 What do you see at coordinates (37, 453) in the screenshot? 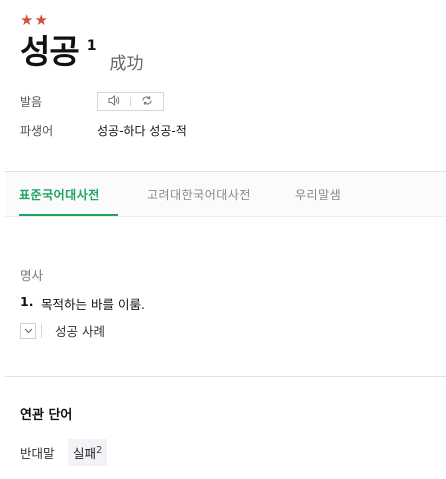
I see `antonym-label: 반대말` at bounding box center [37, 453].